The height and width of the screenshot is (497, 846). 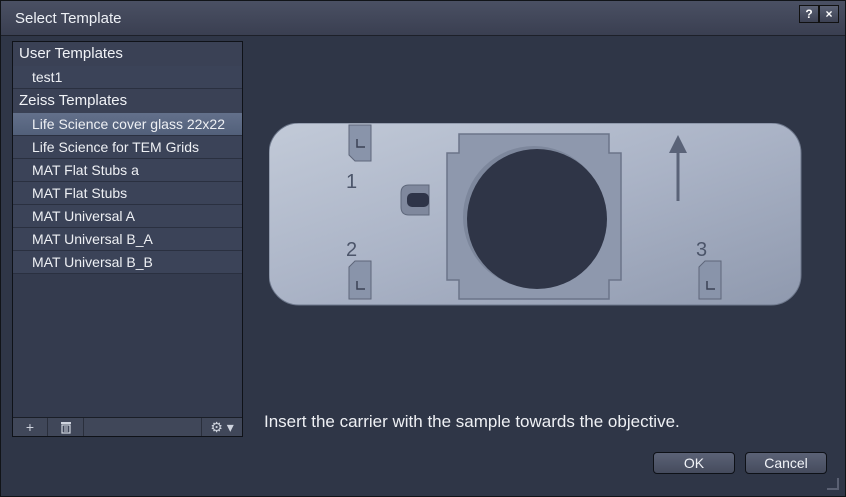 What do you see at coordinates (833, 484) in the screenshot?
I see `resize-grip` at bounding box center [833, 484].